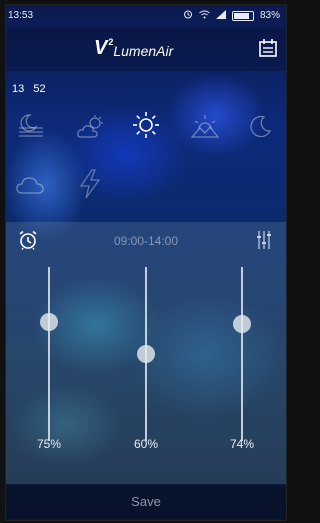 The height and width of the screenshot is (523, 320). I want to click on equalizer-button, so click(264, 242).